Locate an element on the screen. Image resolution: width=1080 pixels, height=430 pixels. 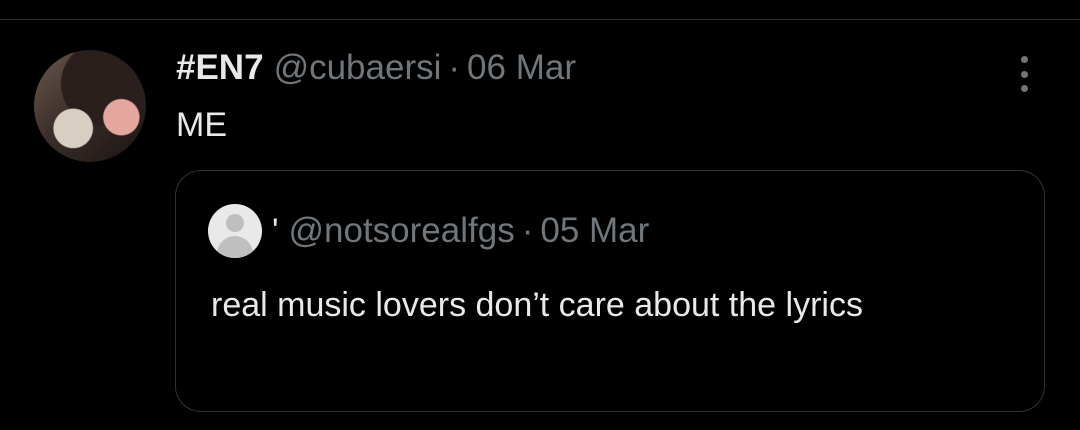
quoted-handle: @notsorealfgs is located at coordinates (402, 231).